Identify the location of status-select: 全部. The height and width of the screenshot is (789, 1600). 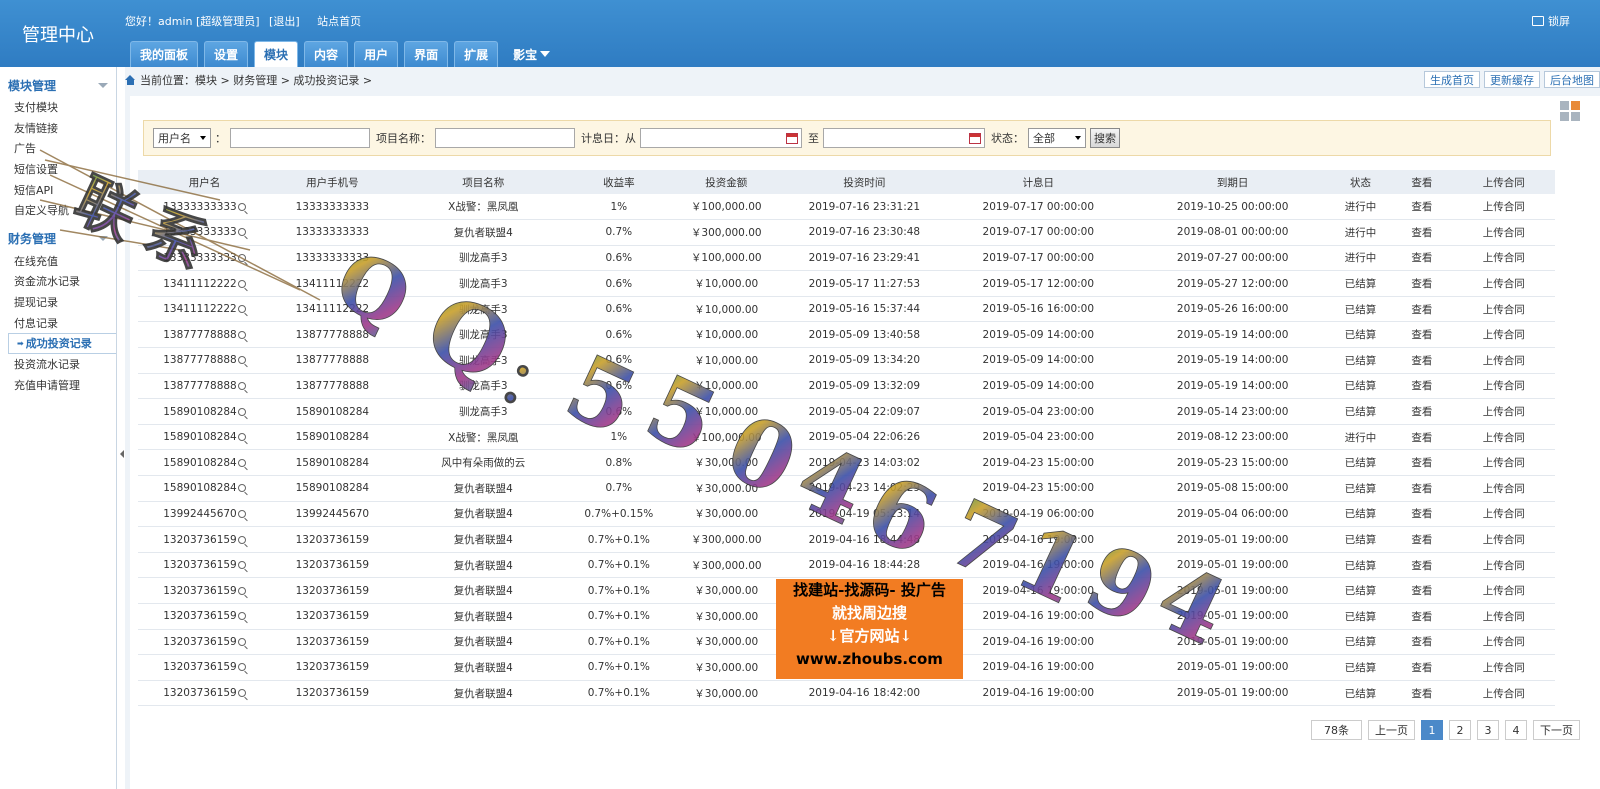
(1057, 138).